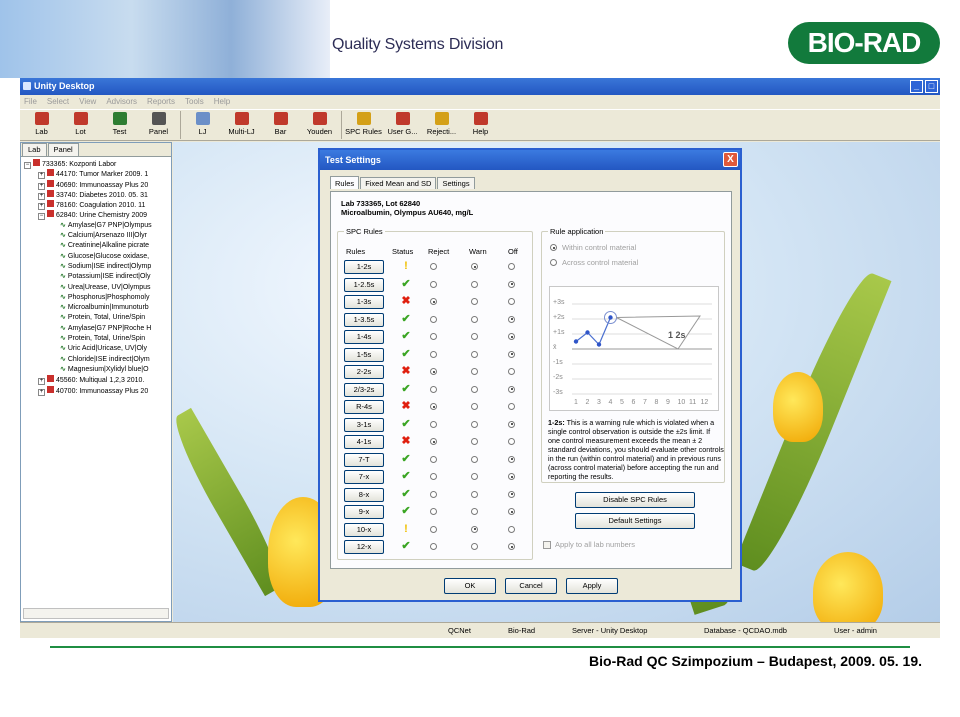 The width and height of the screenshot is (960, 717). I want to click on tree-test-item: ∿ Phosphorus|Phosphomoly, so click(97, 298).